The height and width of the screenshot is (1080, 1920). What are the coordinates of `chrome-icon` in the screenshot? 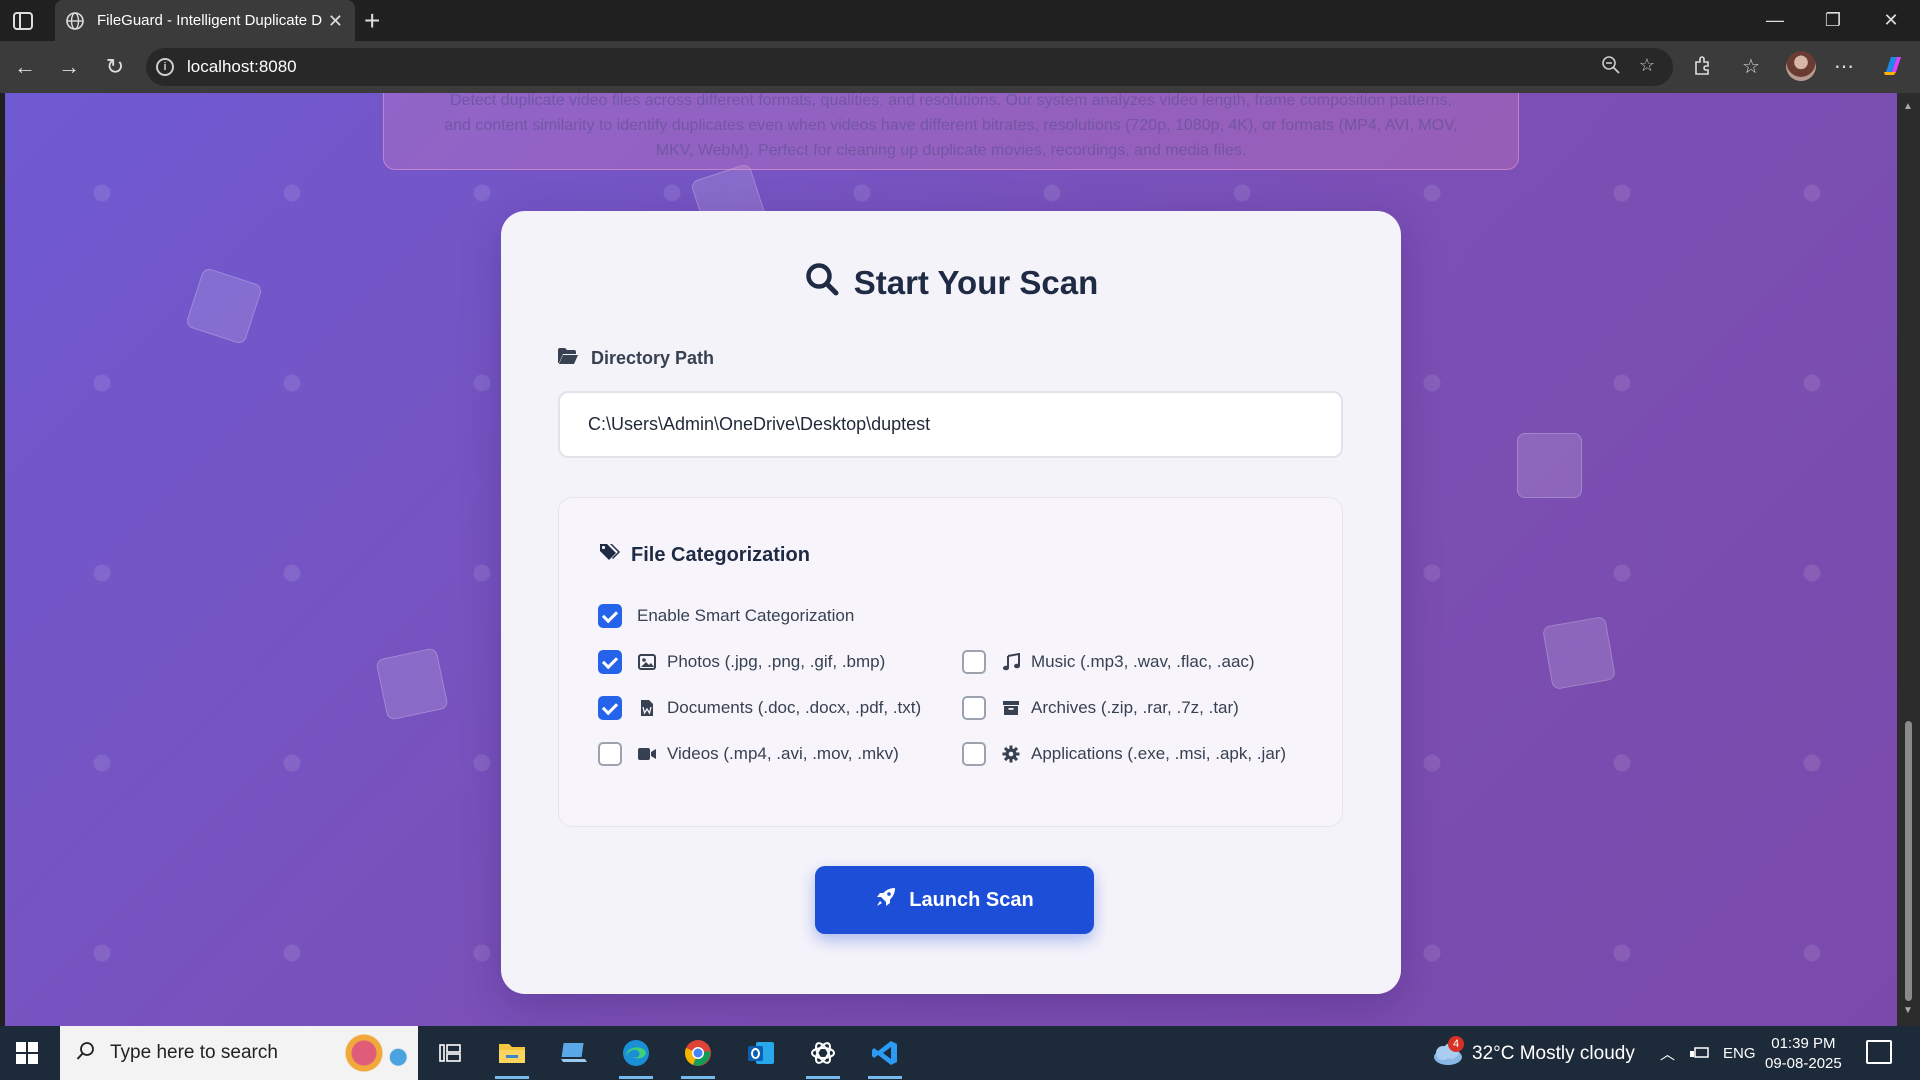 It's located at (698, 1056).